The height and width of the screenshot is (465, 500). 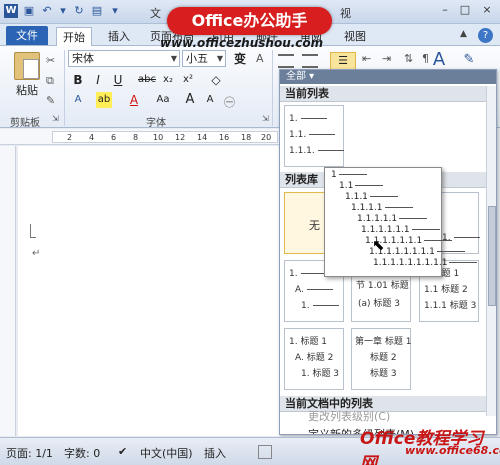 I want to click on tab-home: 开始, so click(x=74, y=36).